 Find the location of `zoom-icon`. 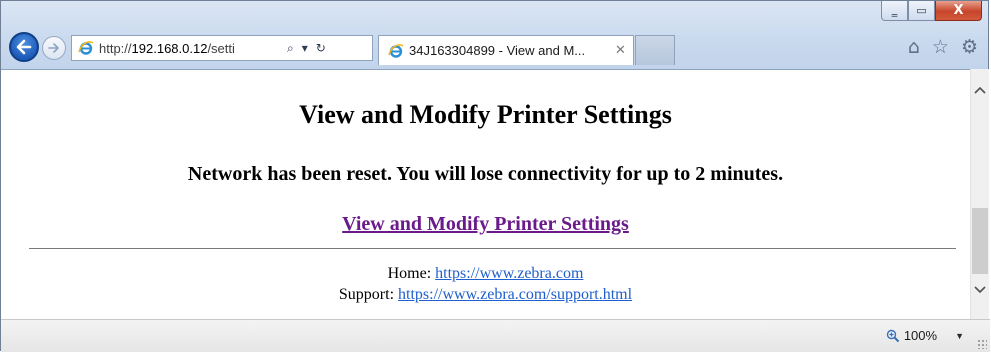

zoom-icon is located at coordinates (893, 335).